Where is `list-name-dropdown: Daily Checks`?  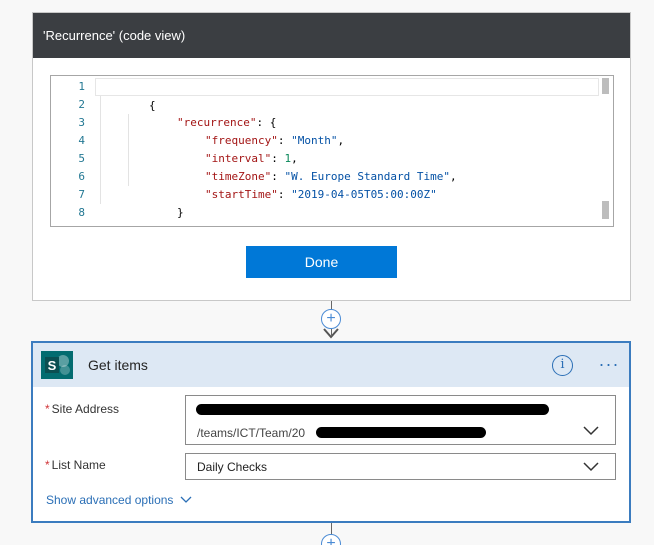
list-name-dropdown: Daily Checks is located at coordinates (400, 466).